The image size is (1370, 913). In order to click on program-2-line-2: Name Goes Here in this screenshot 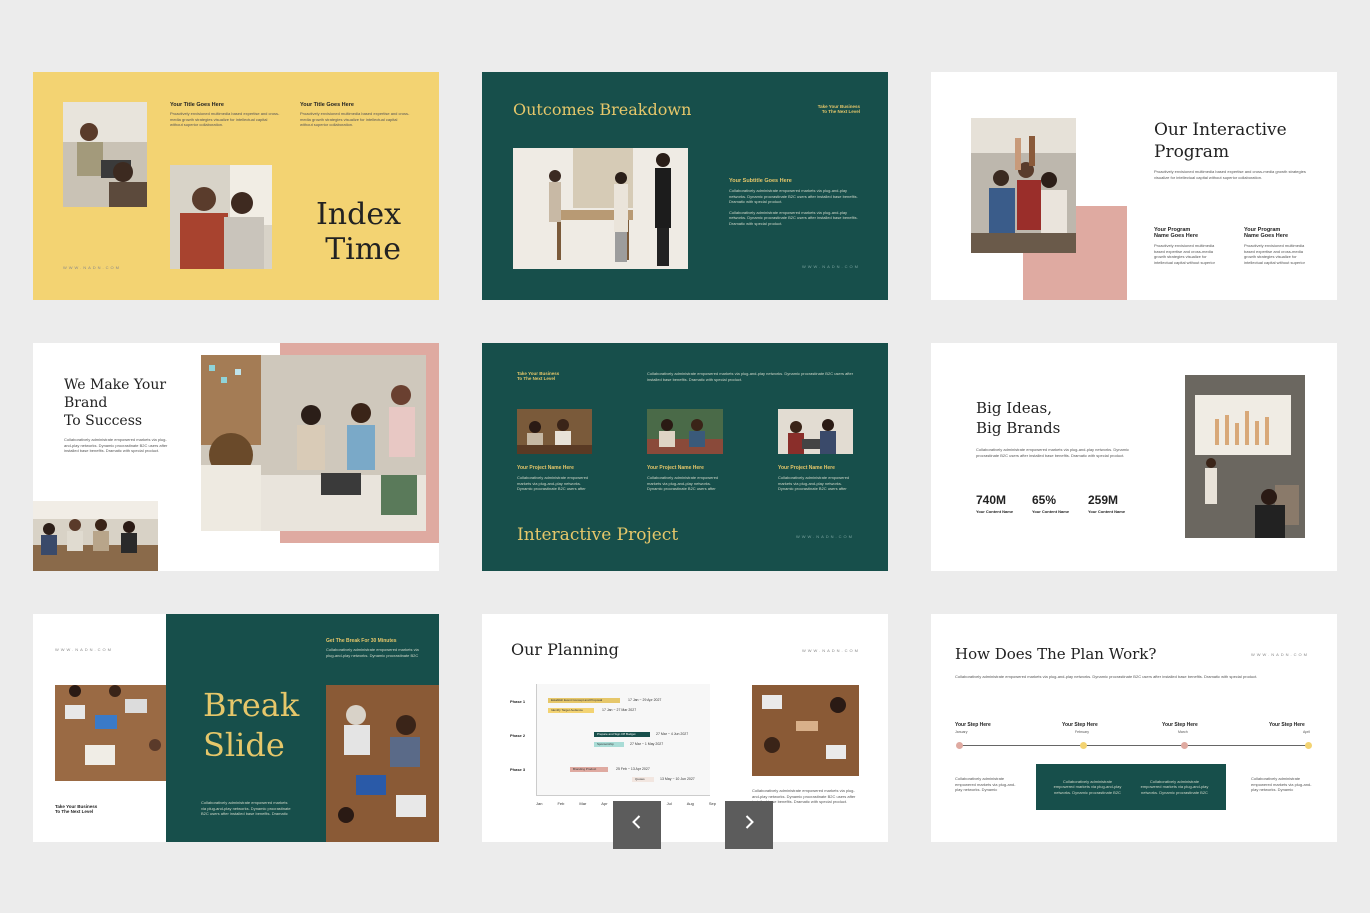, I will do `click(1266, 236)`.